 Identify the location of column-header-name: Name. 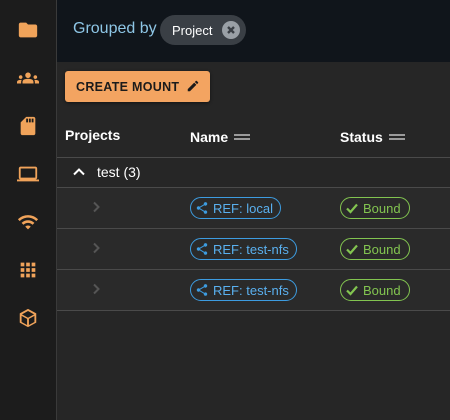
(220, 137).